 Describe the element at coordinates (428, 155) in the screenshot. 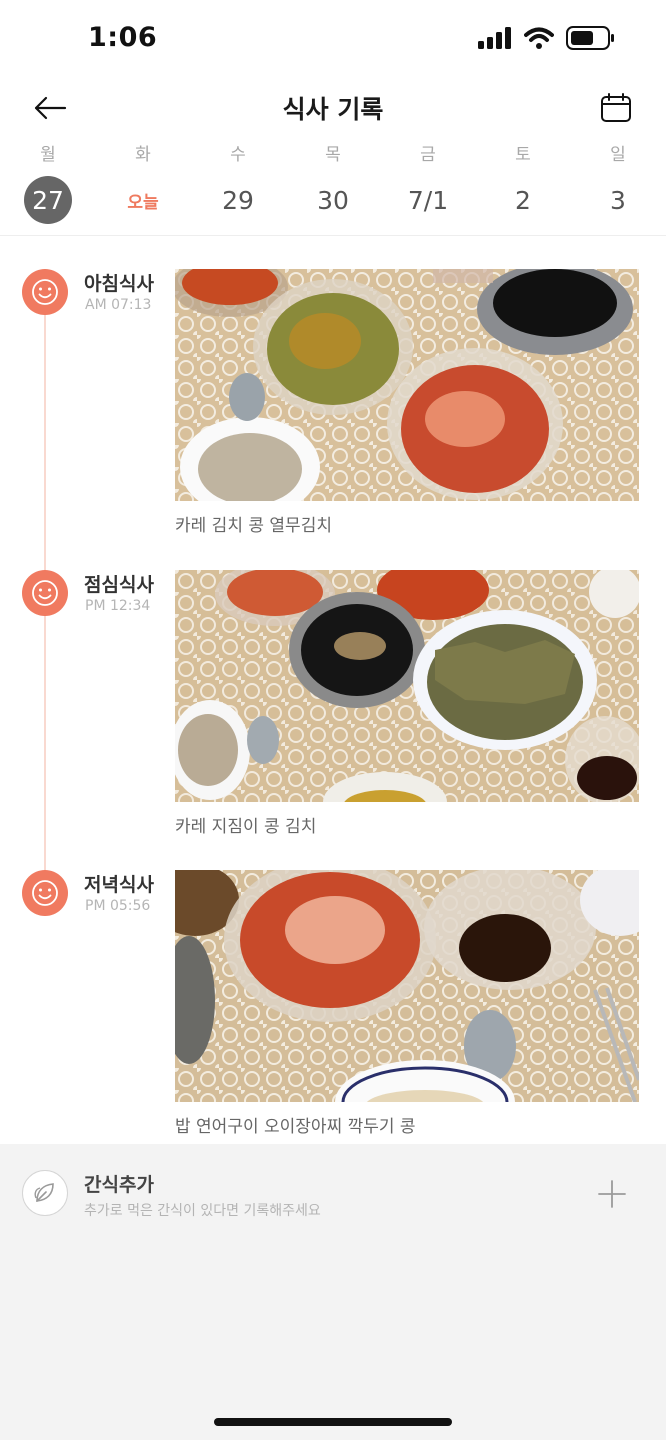

I see `day-label: 금` at that location.